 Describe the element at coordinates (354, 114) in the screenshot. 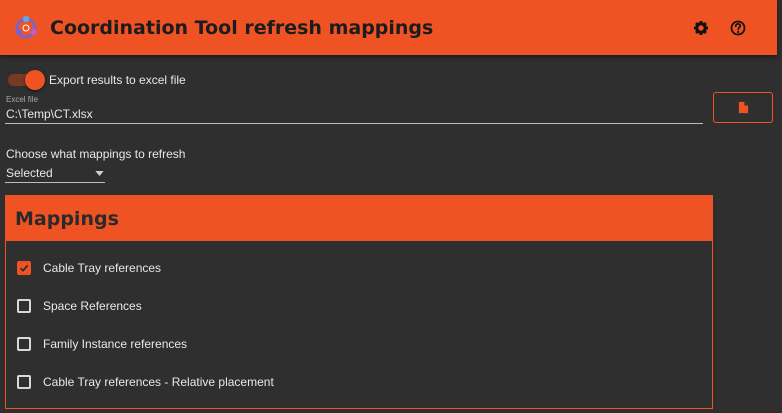

I see `excel-file-path-input` at that location.